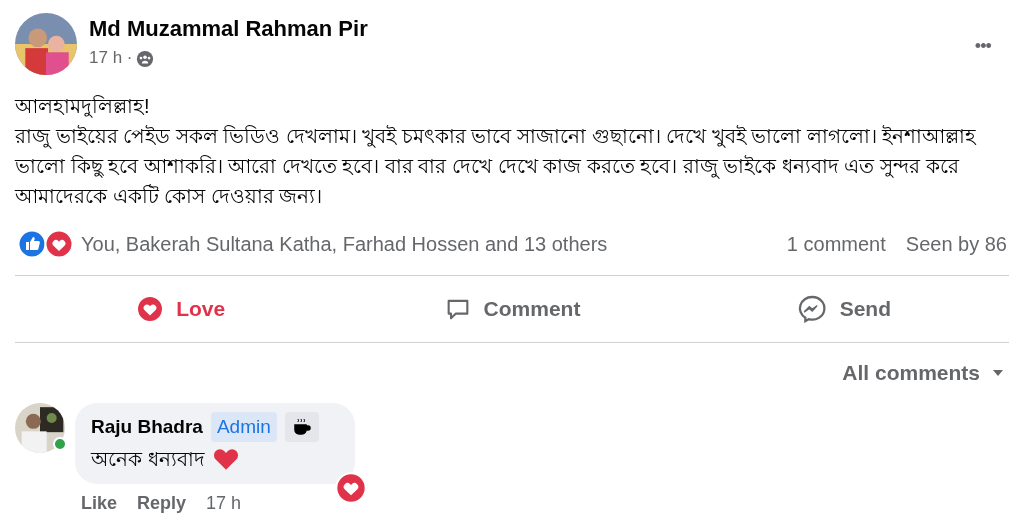 Image resolution: width=1024 pixels, height=524 pixels. What do you see at coordinates (301, 426) in the screenshot?
I see `coffee-cup-icon` at bounding box center [301, 426].